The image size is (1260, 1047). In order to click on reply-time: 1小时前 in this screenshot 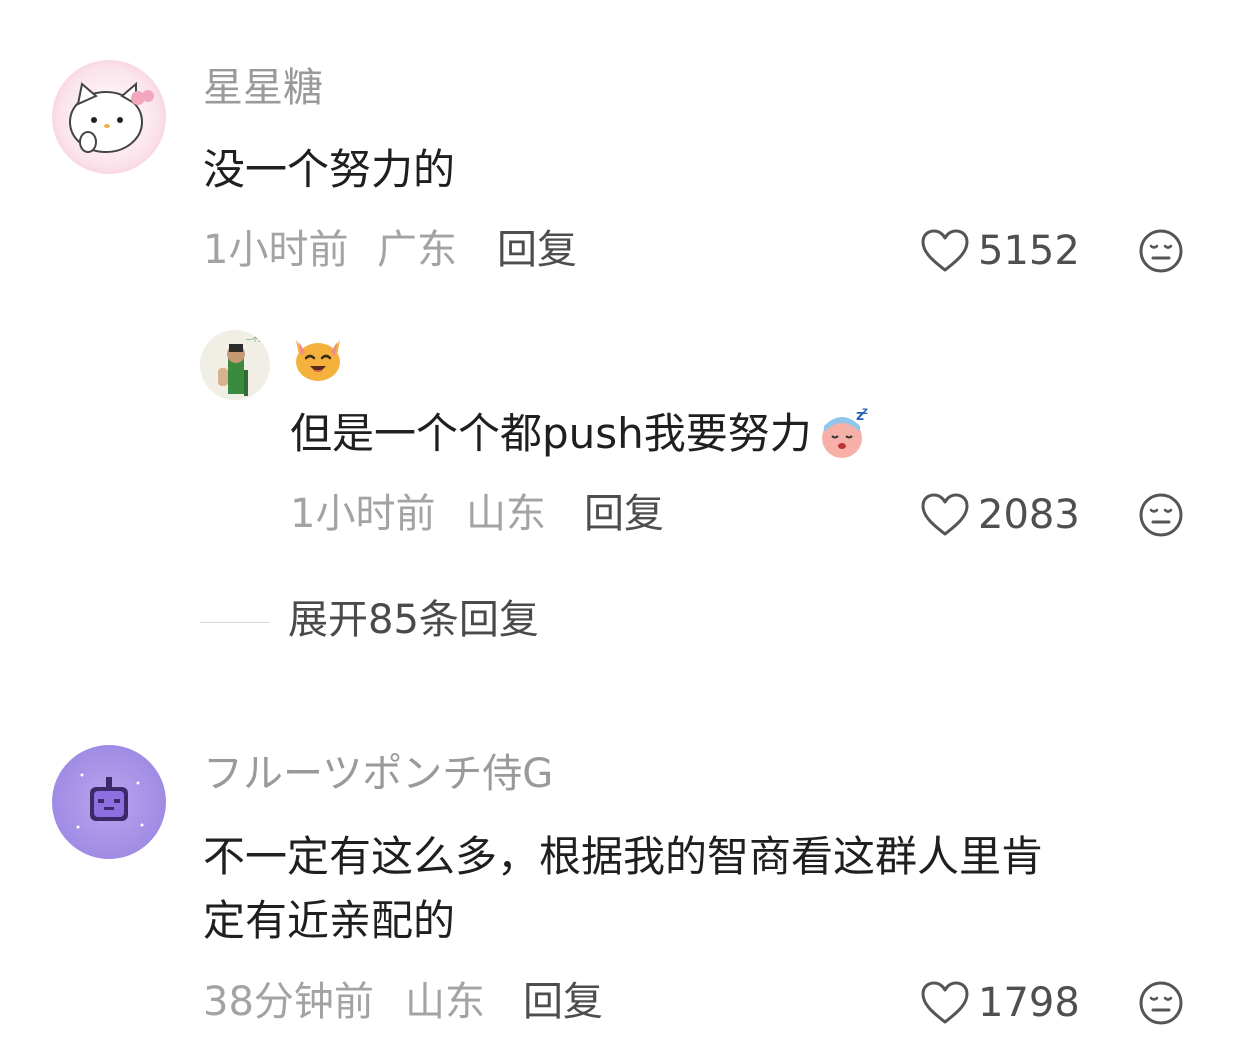, I will do `click(363, 514)`.